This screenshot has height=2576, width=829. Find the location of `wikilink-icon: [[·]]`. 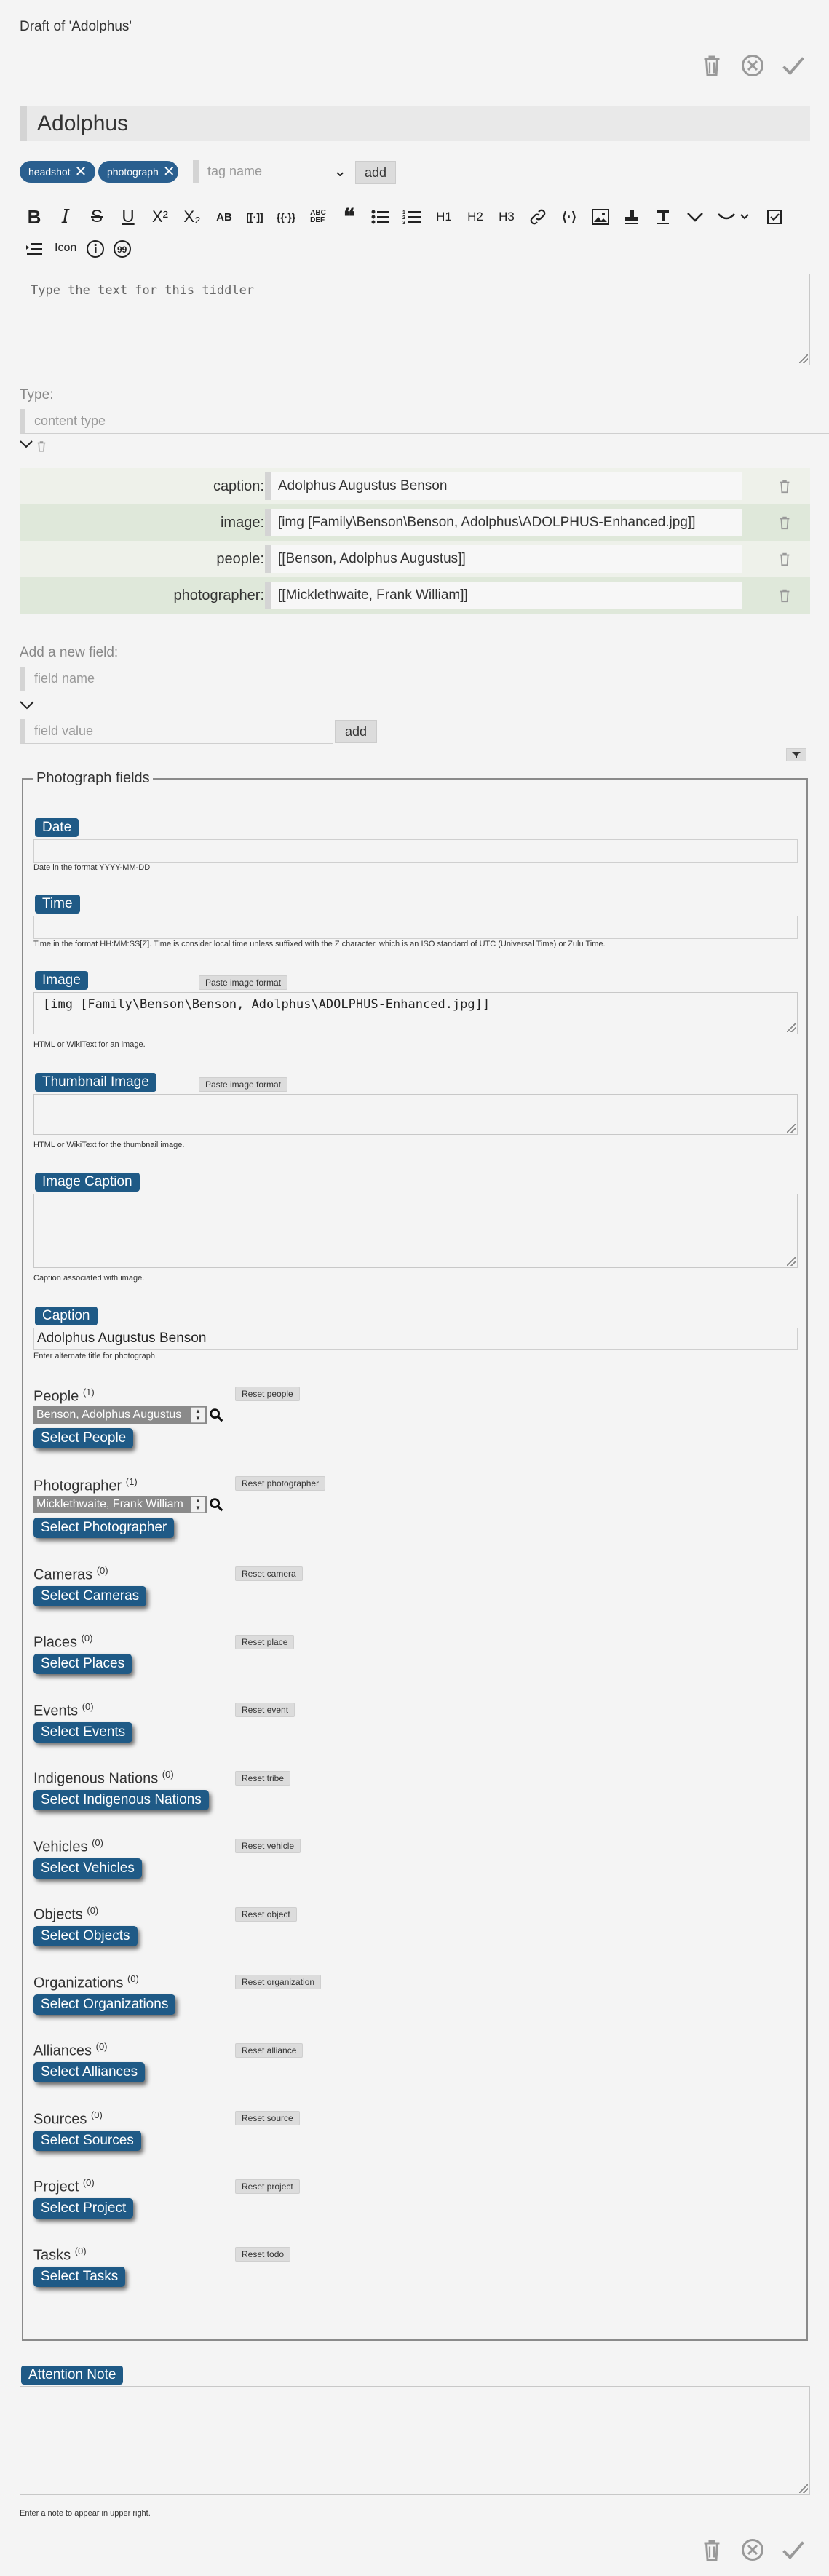

wikilink-icon: [[·]] is located at coordinates (254, 216).